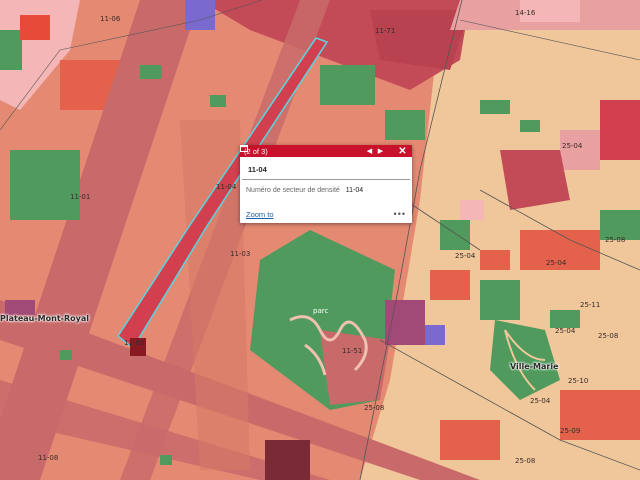 Image resolution: width=640 pixels, height=480 pixels. I want to click on popup-attribute-row: Numéro de secteur de densité 11-04, so click(326, 187).